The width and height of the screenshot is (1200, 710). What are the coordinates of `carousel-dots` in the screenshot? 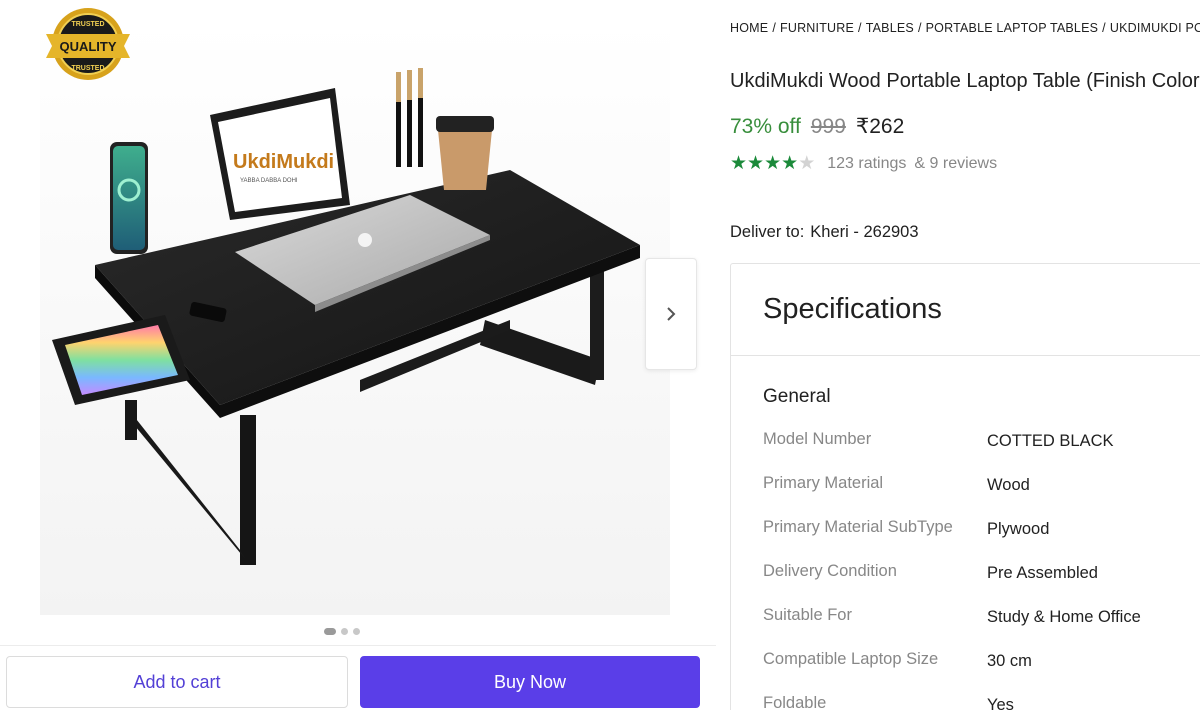 It's located at (342, 631).